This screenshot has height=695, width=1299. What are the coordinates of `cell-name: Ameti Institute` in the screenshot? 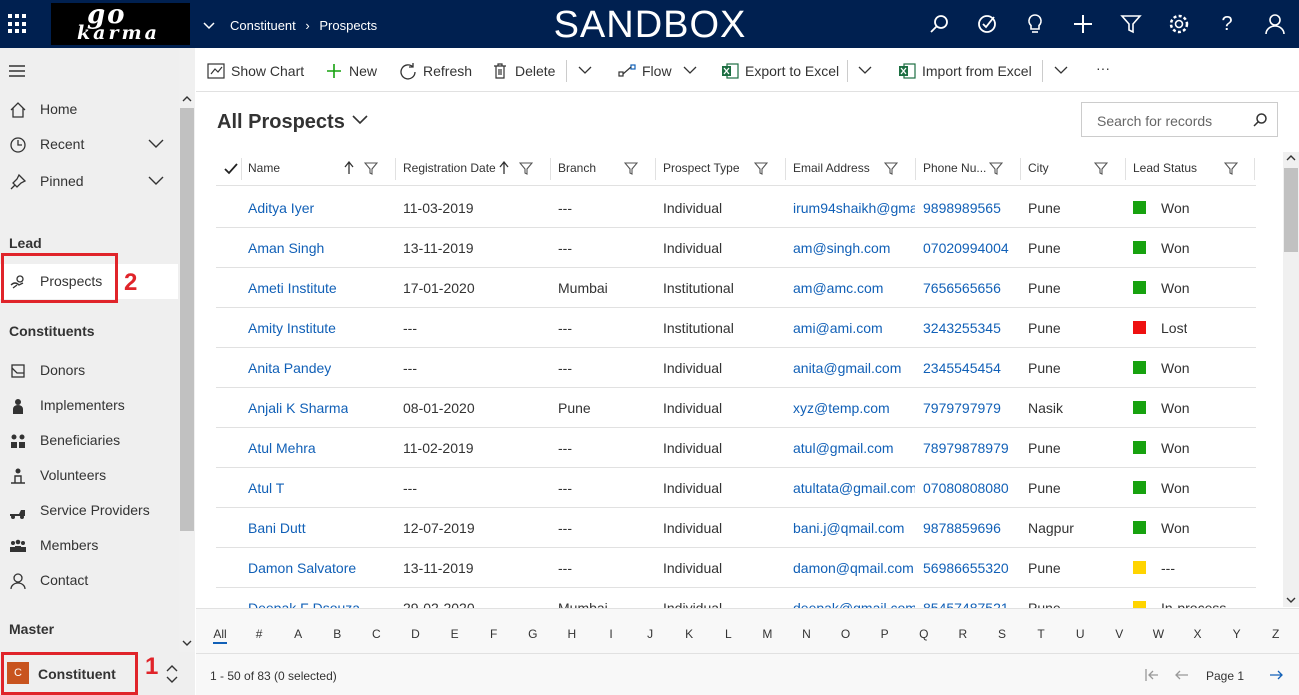 It's located at (292, 288).